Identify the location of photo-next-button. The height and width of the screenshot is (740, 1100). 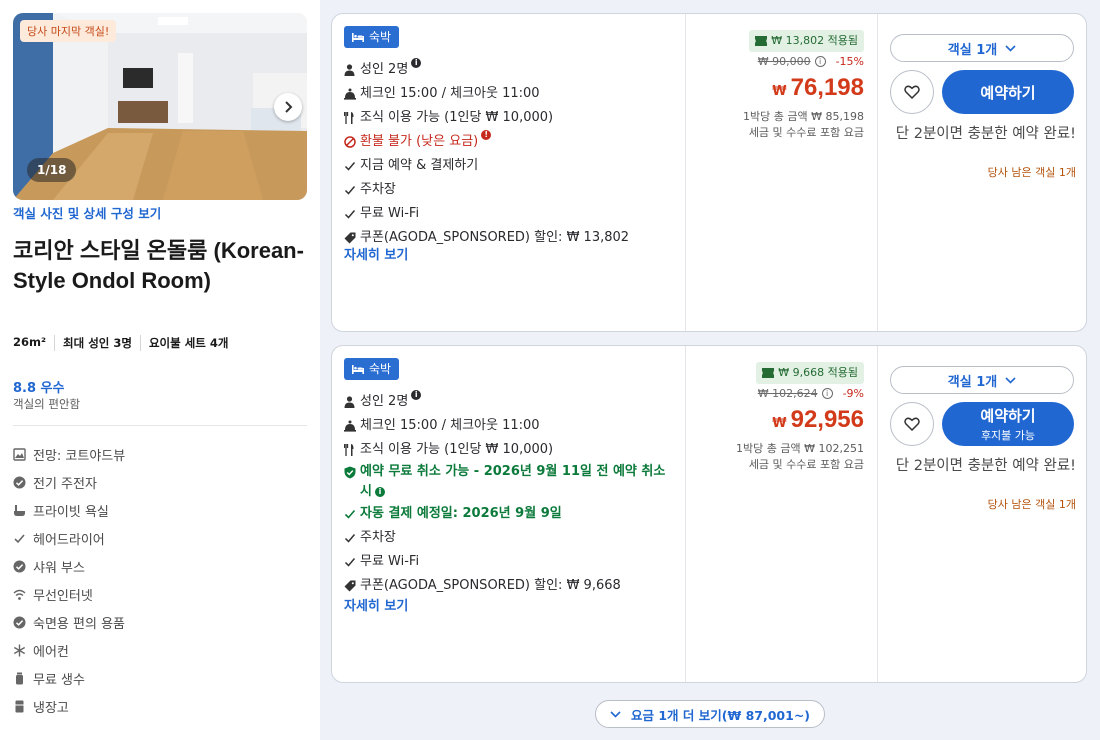
(288, 107).